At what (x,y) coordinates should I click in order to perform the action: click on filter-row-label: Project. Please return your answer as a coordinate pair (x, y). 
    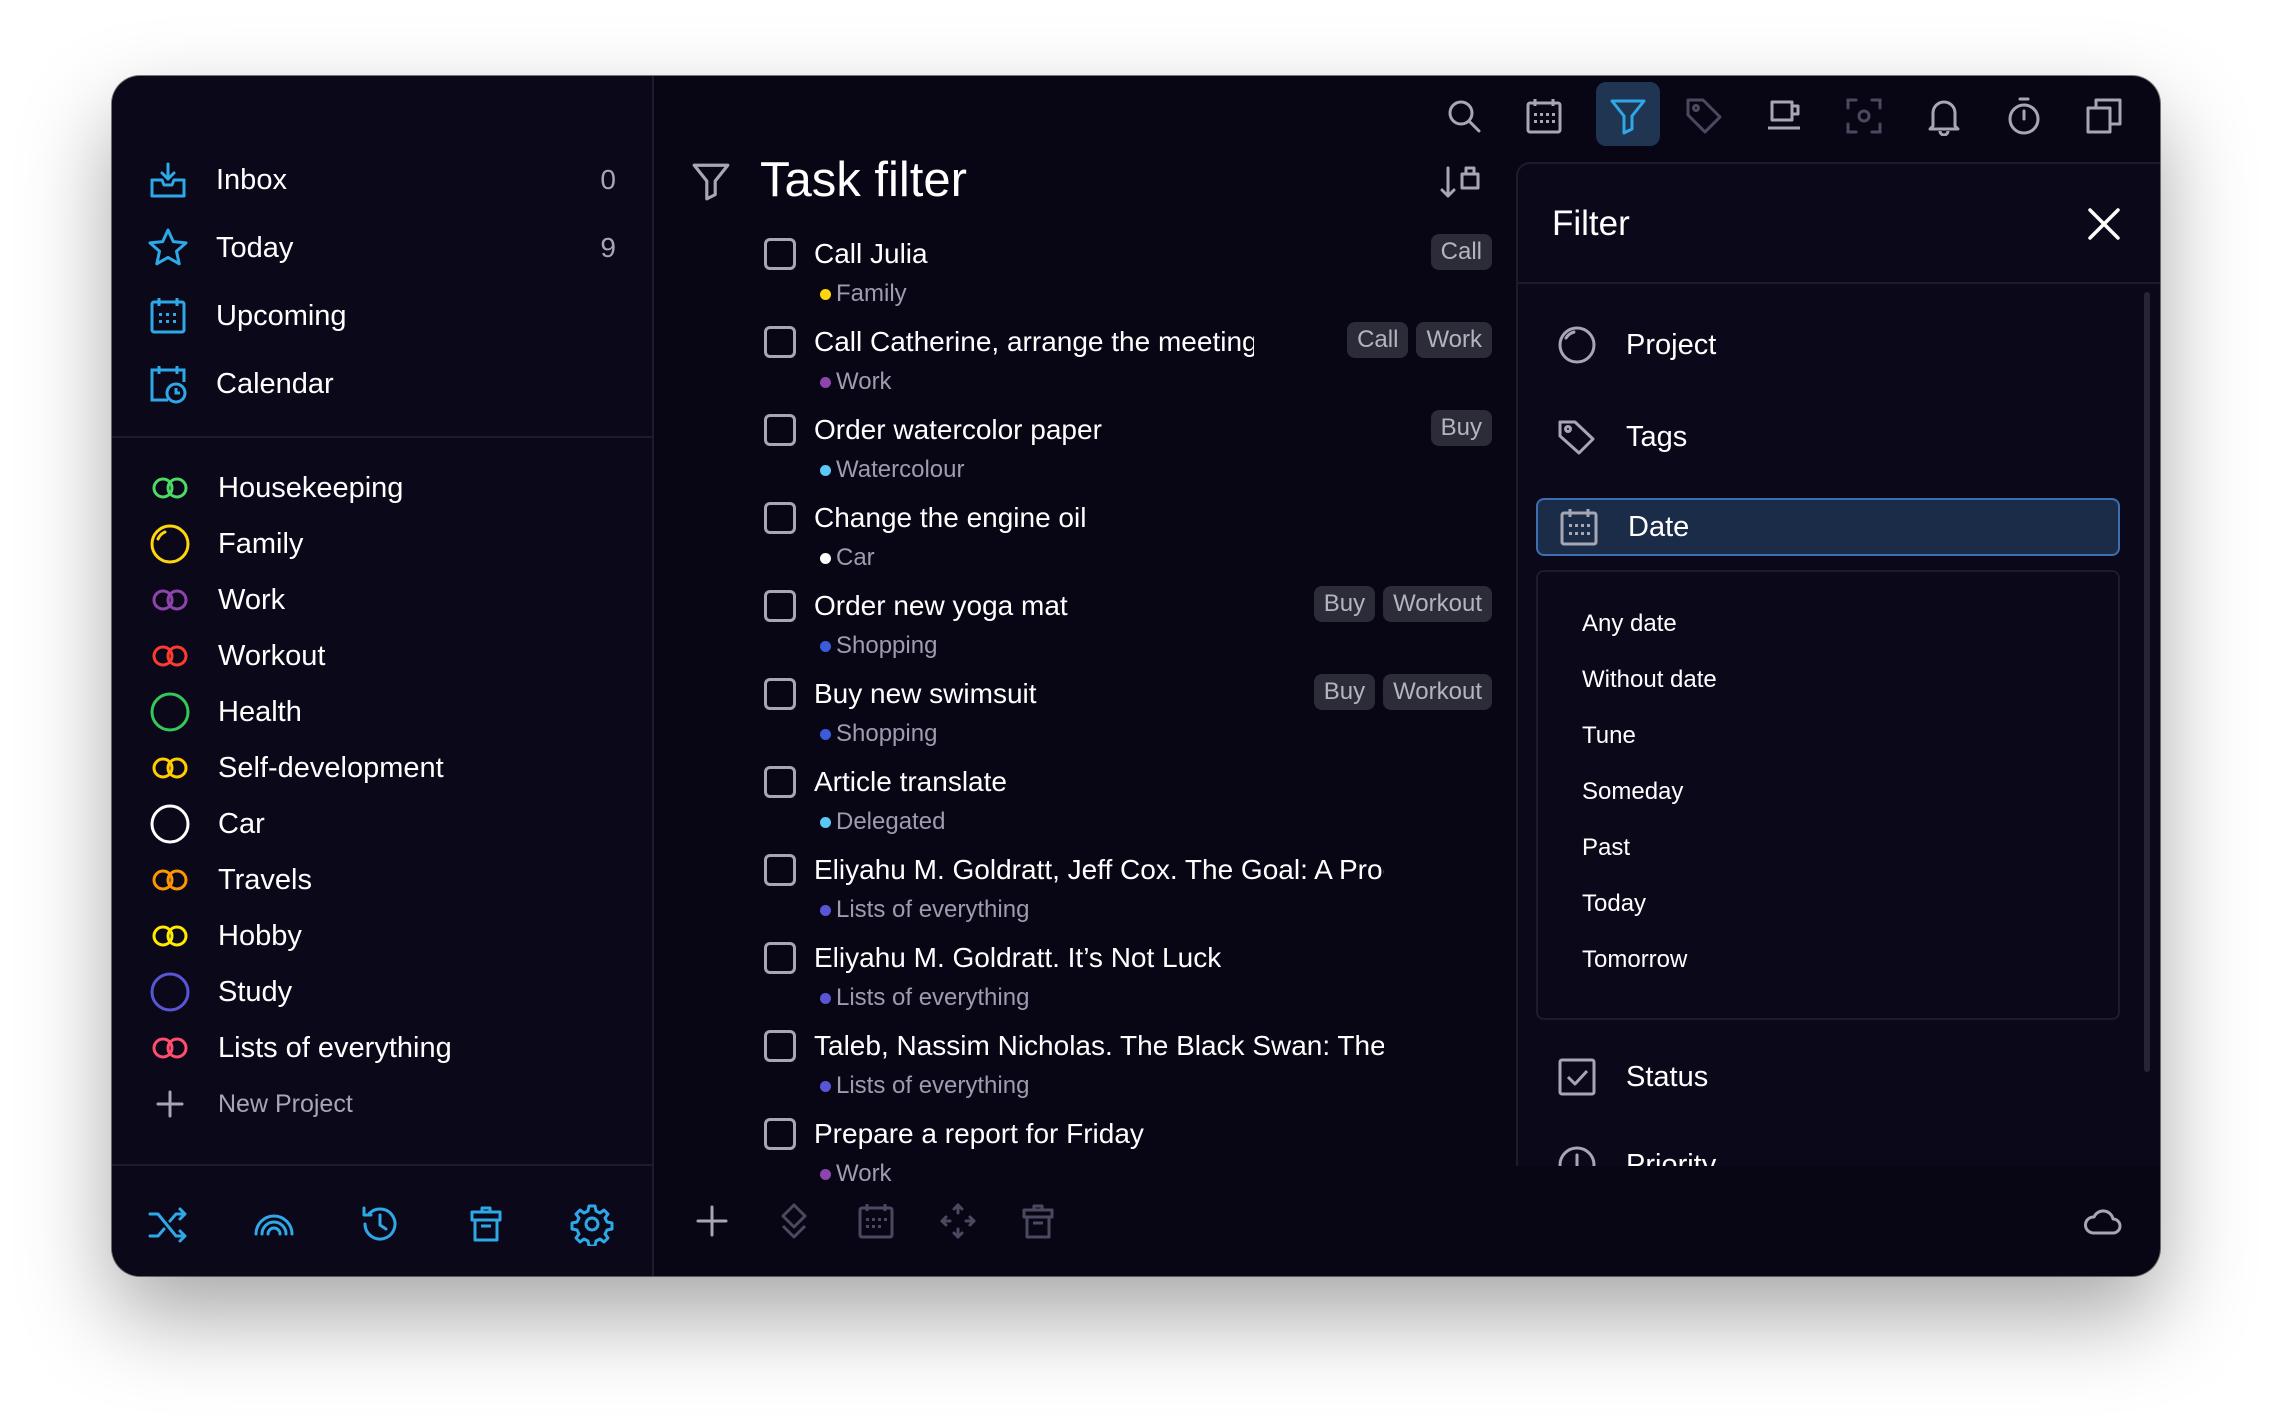
    Looking at the image, I should click on (1671, 344).